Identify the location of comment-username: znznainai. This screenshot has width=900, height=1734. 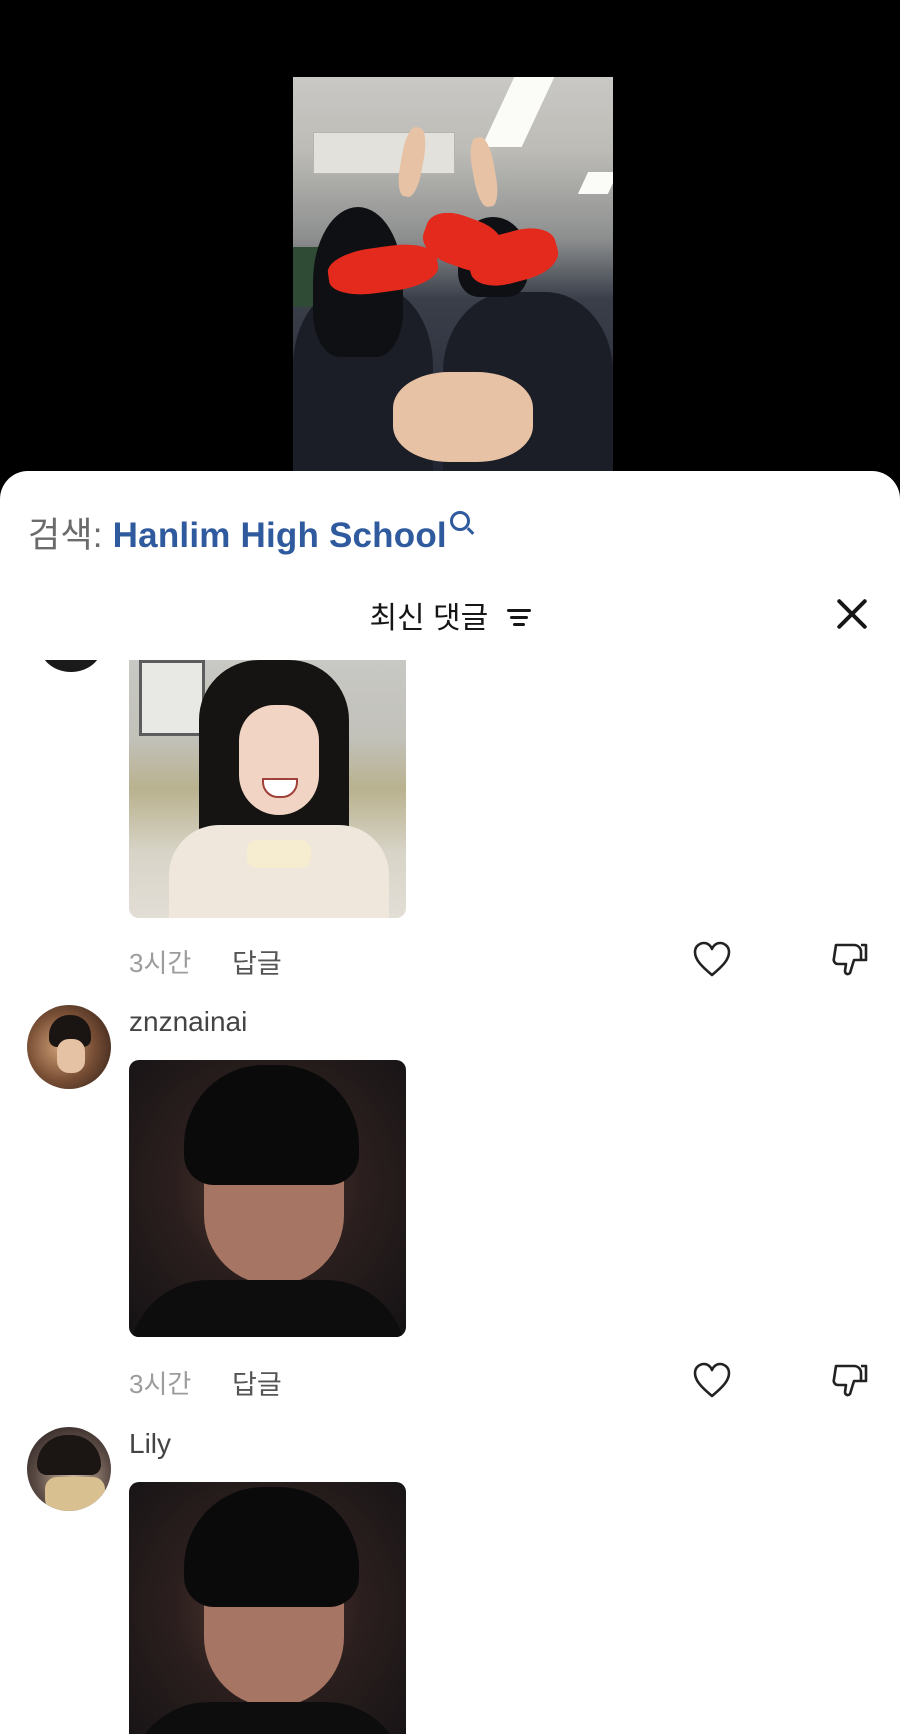
(188, 1022).